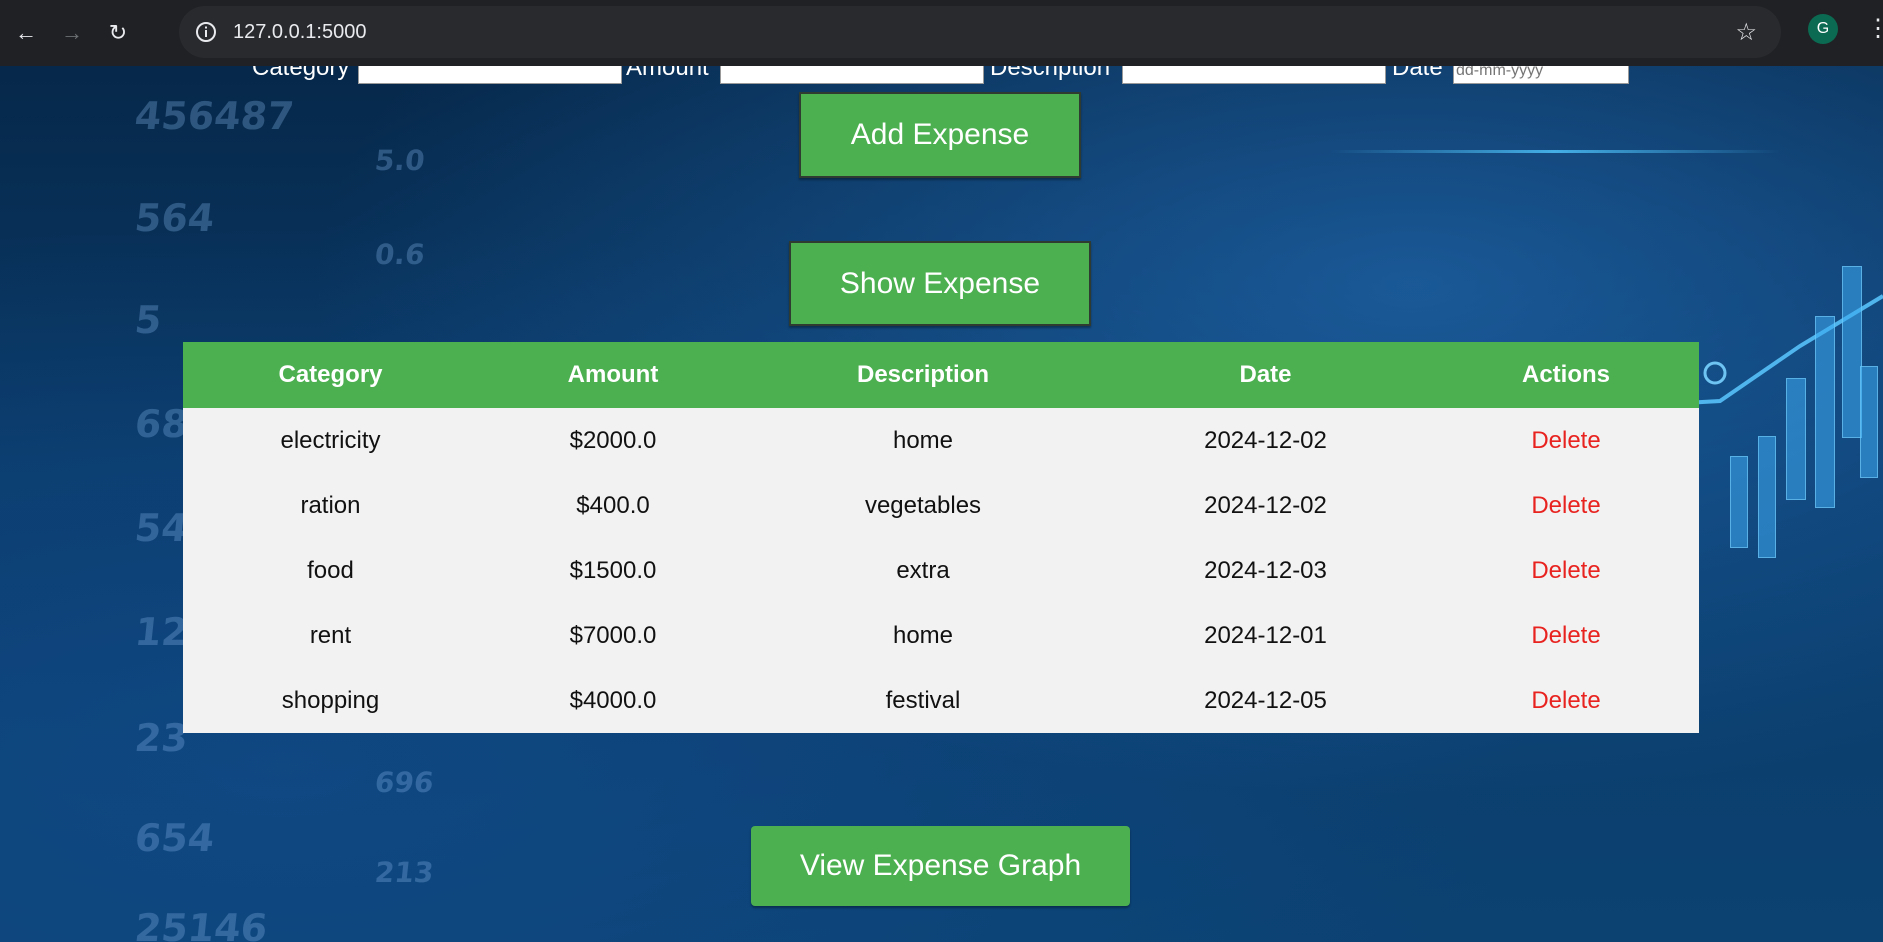 The width and height of the screenshot is (1883, 942). I want to click on forward-arrow-icon: →, so click(72, 33).